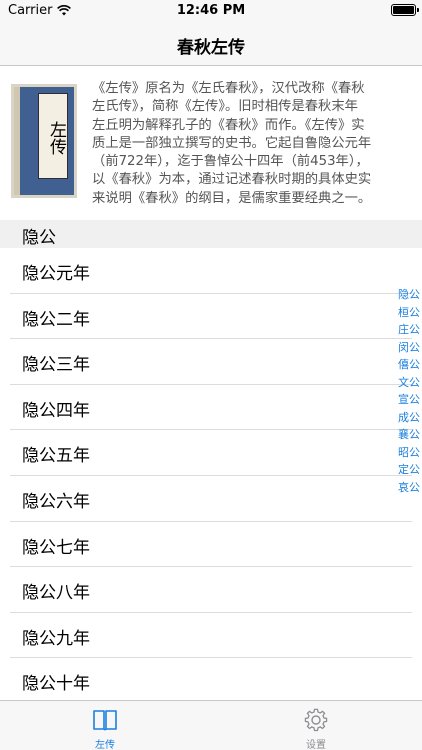  What do you see at coordinates (56, 593) in the screenshot?
I see `list-item-label: 隐公八年` at bounding box center [56, 593].